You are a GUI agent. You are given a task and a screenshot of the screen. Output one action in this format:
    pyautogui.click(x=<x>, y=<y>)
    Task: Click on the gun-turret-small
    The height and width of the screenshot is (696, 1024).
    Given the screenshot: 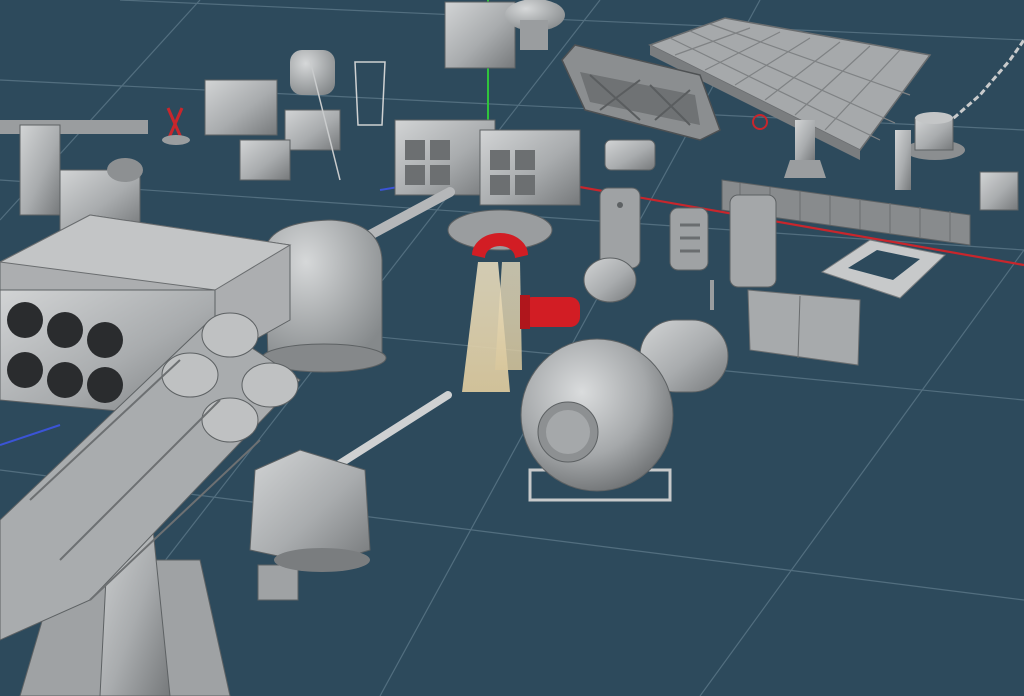 What is the action you would take?
    pyautogui.click(x=350, y=496)
    